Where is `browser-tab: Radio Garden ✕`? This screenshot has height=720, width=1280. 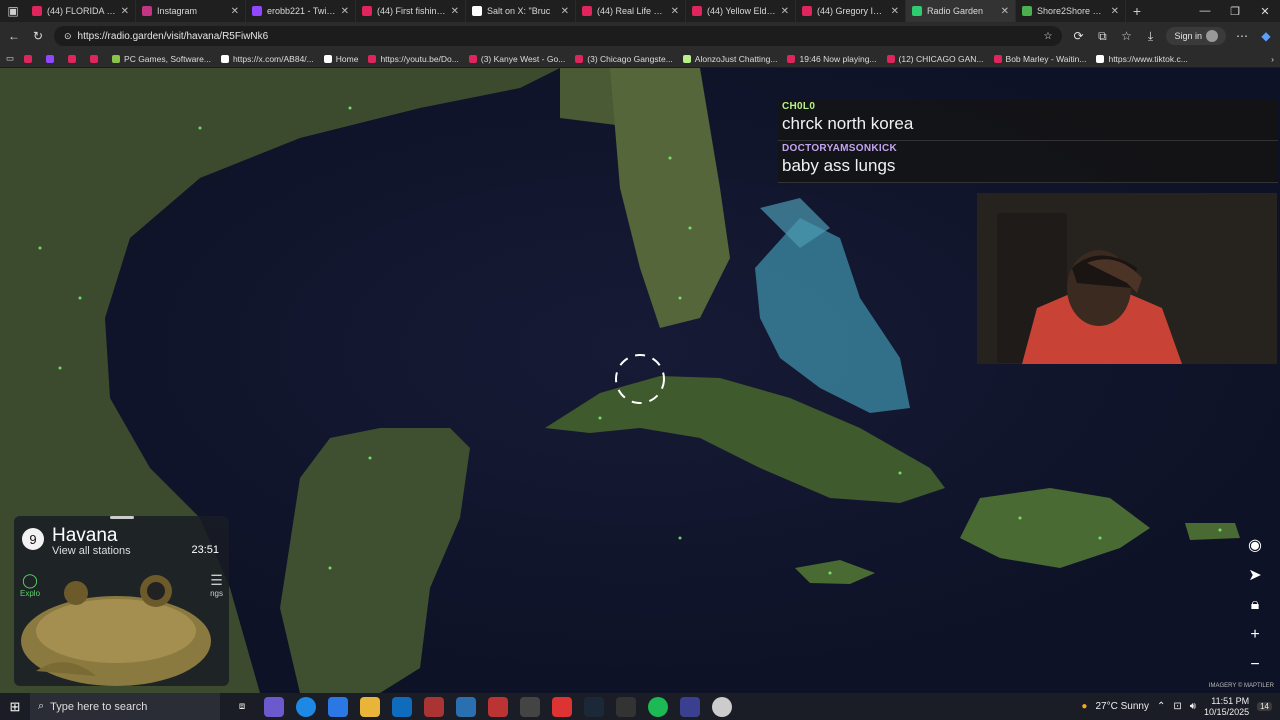
browser-tab: Radio Garden ✕ is located at coordinates (961, 11).